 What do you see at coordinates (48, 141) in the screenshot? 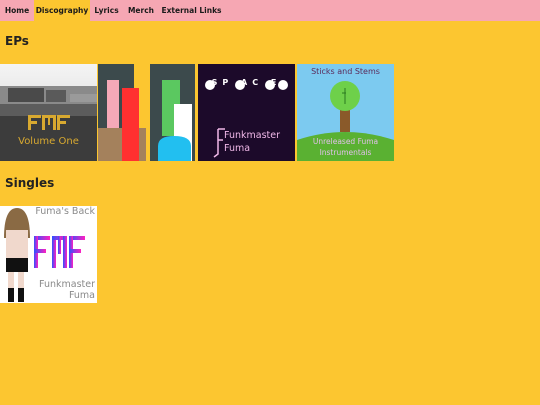
I see `volume-one-caption: Volume One` at bounding box center [48, 141].